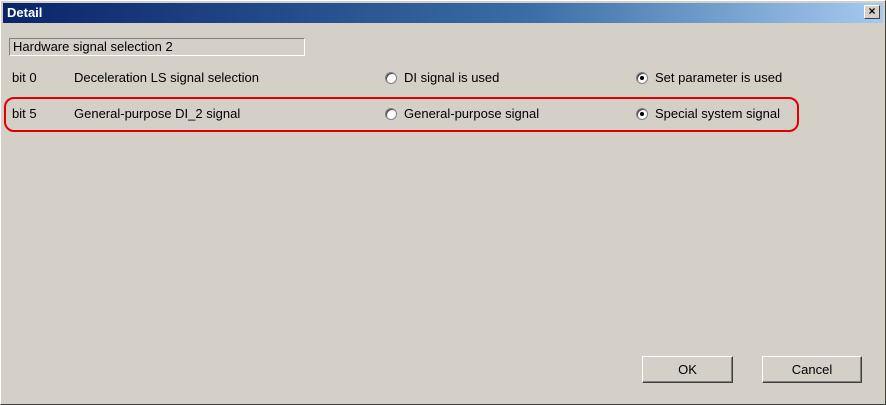 Image resolution: width=886 pixels, height=405 pixels. I want to click on radio-option-set-parameter: Set parameter is used, so click(709, 78).